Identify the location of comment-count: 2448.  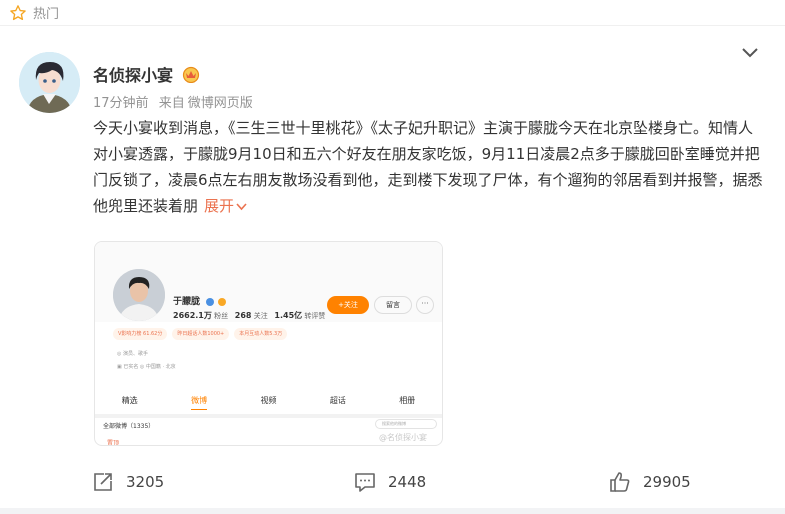
(407, 482).